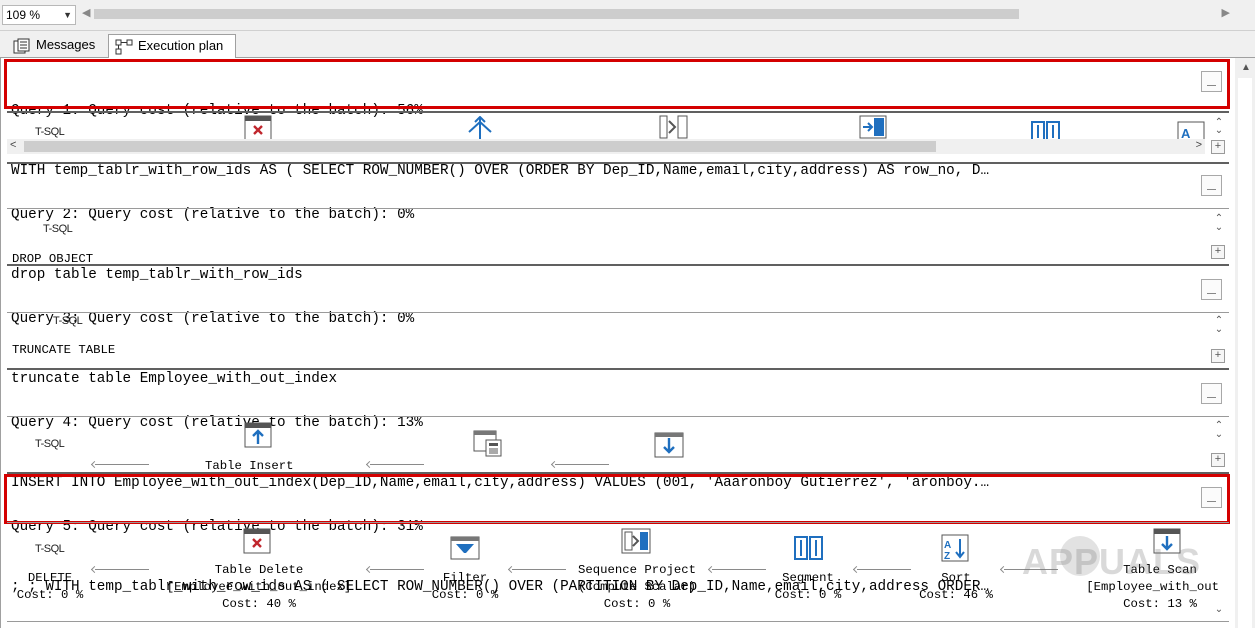  Describe the element at coordinates (53, 257) in the screenshot. I see `drop-object-label: DROP OBJECT` at that location.